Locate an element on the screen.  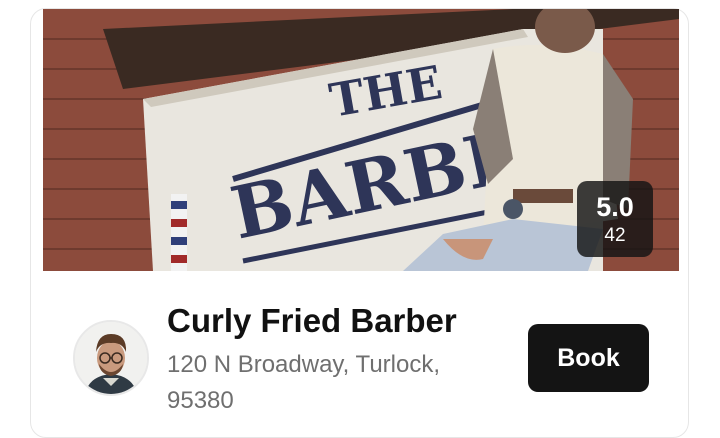
avatar-illustration is located at coordinates (111, 358).